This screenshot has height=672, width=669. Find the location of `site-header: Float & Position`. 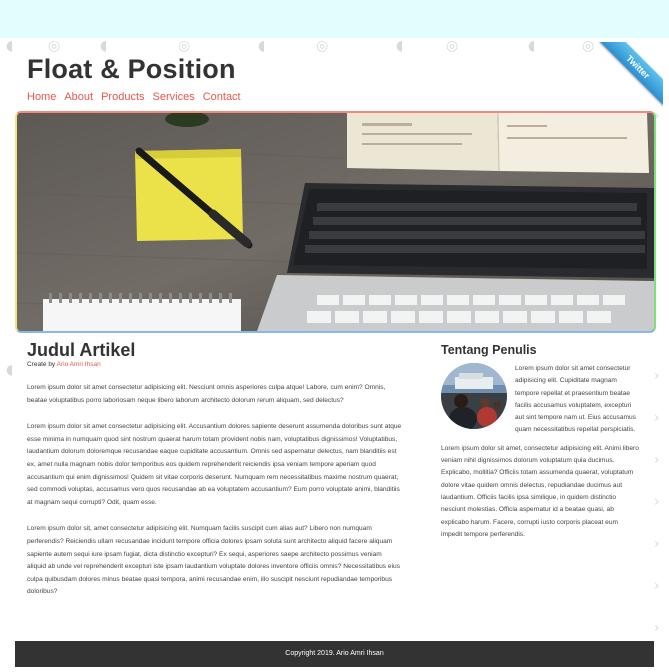

site-header: Float & Position is located at coordinates (131, 69).